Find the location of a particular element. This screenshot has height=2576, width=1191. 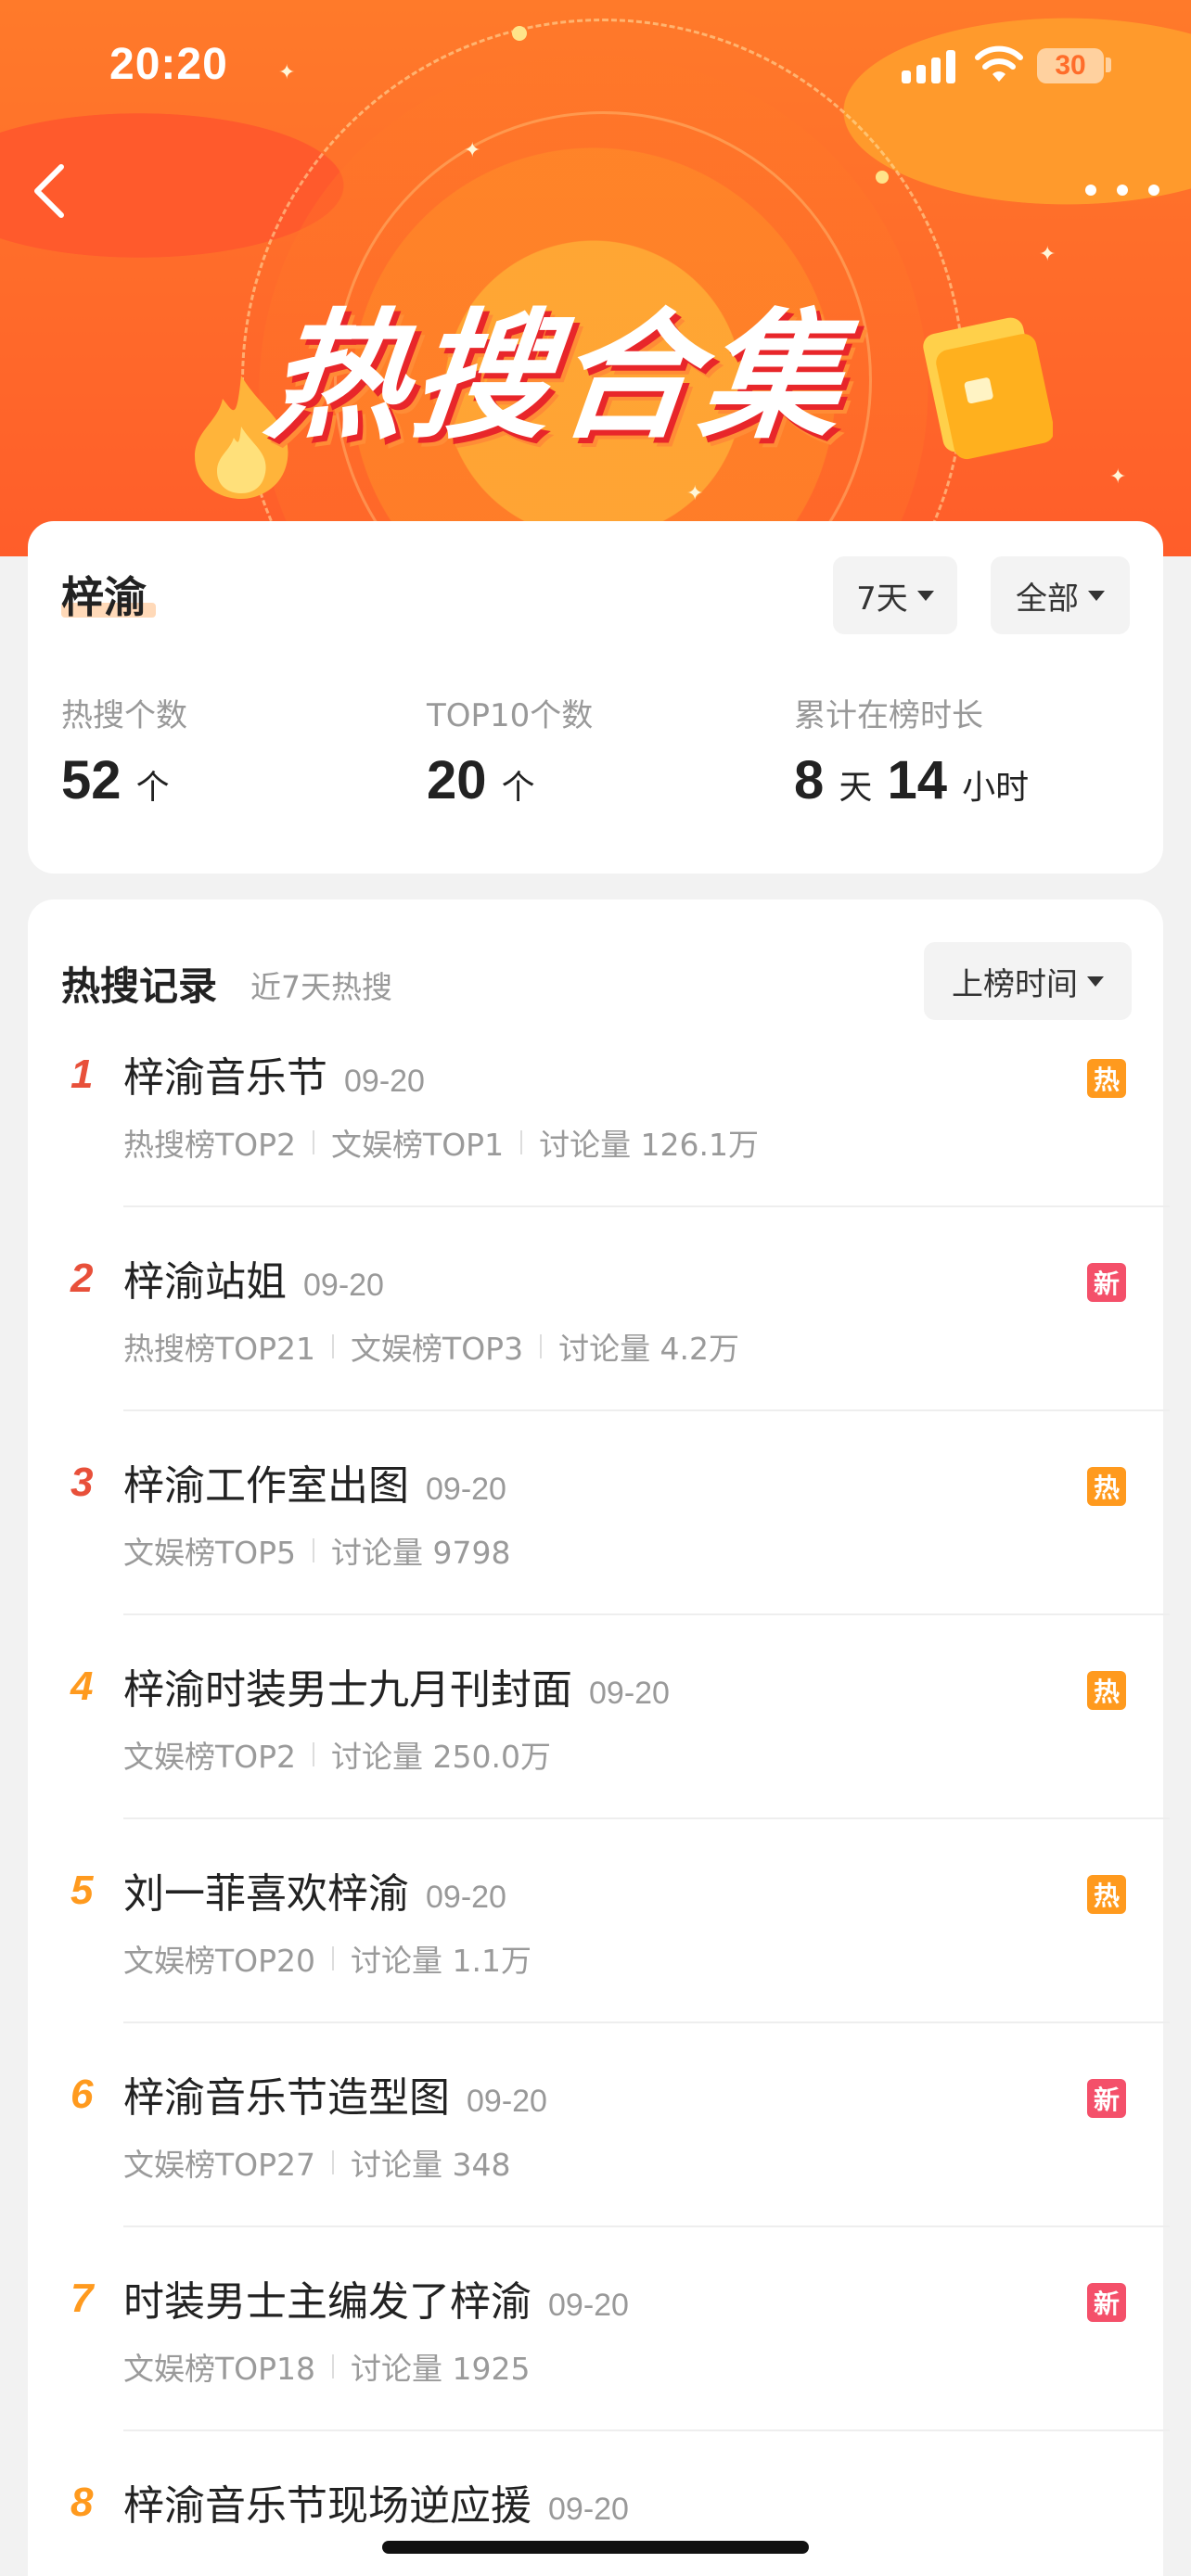

stat-value-top10-count: 20 个 is located at coordinates (481, 780).